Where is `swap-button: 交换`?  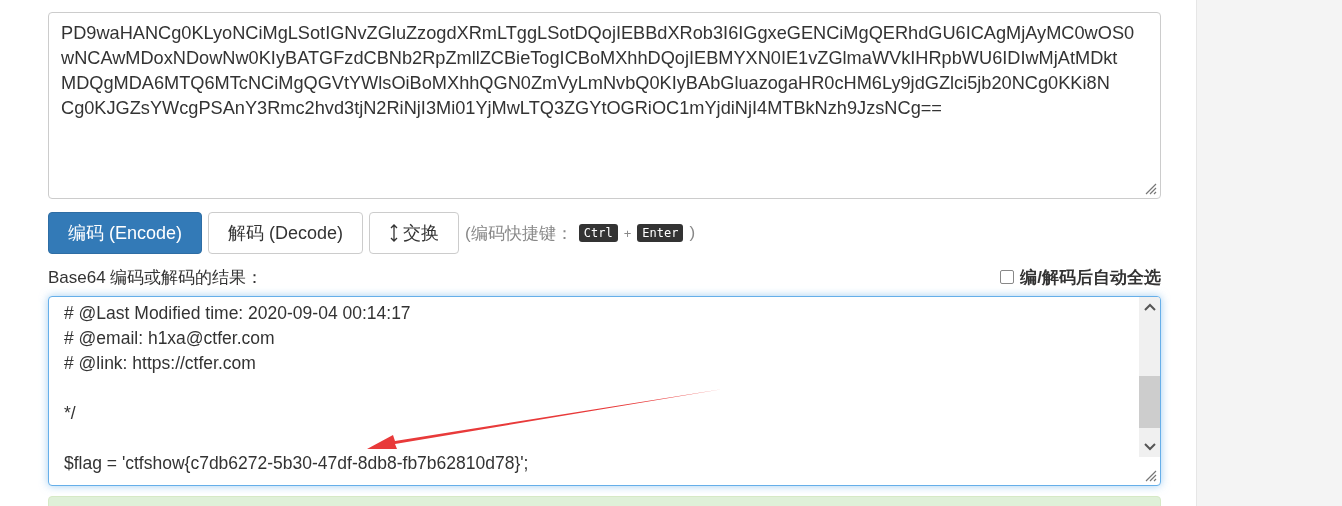
swap-button: 交换 is located at coordinates (414, 233).